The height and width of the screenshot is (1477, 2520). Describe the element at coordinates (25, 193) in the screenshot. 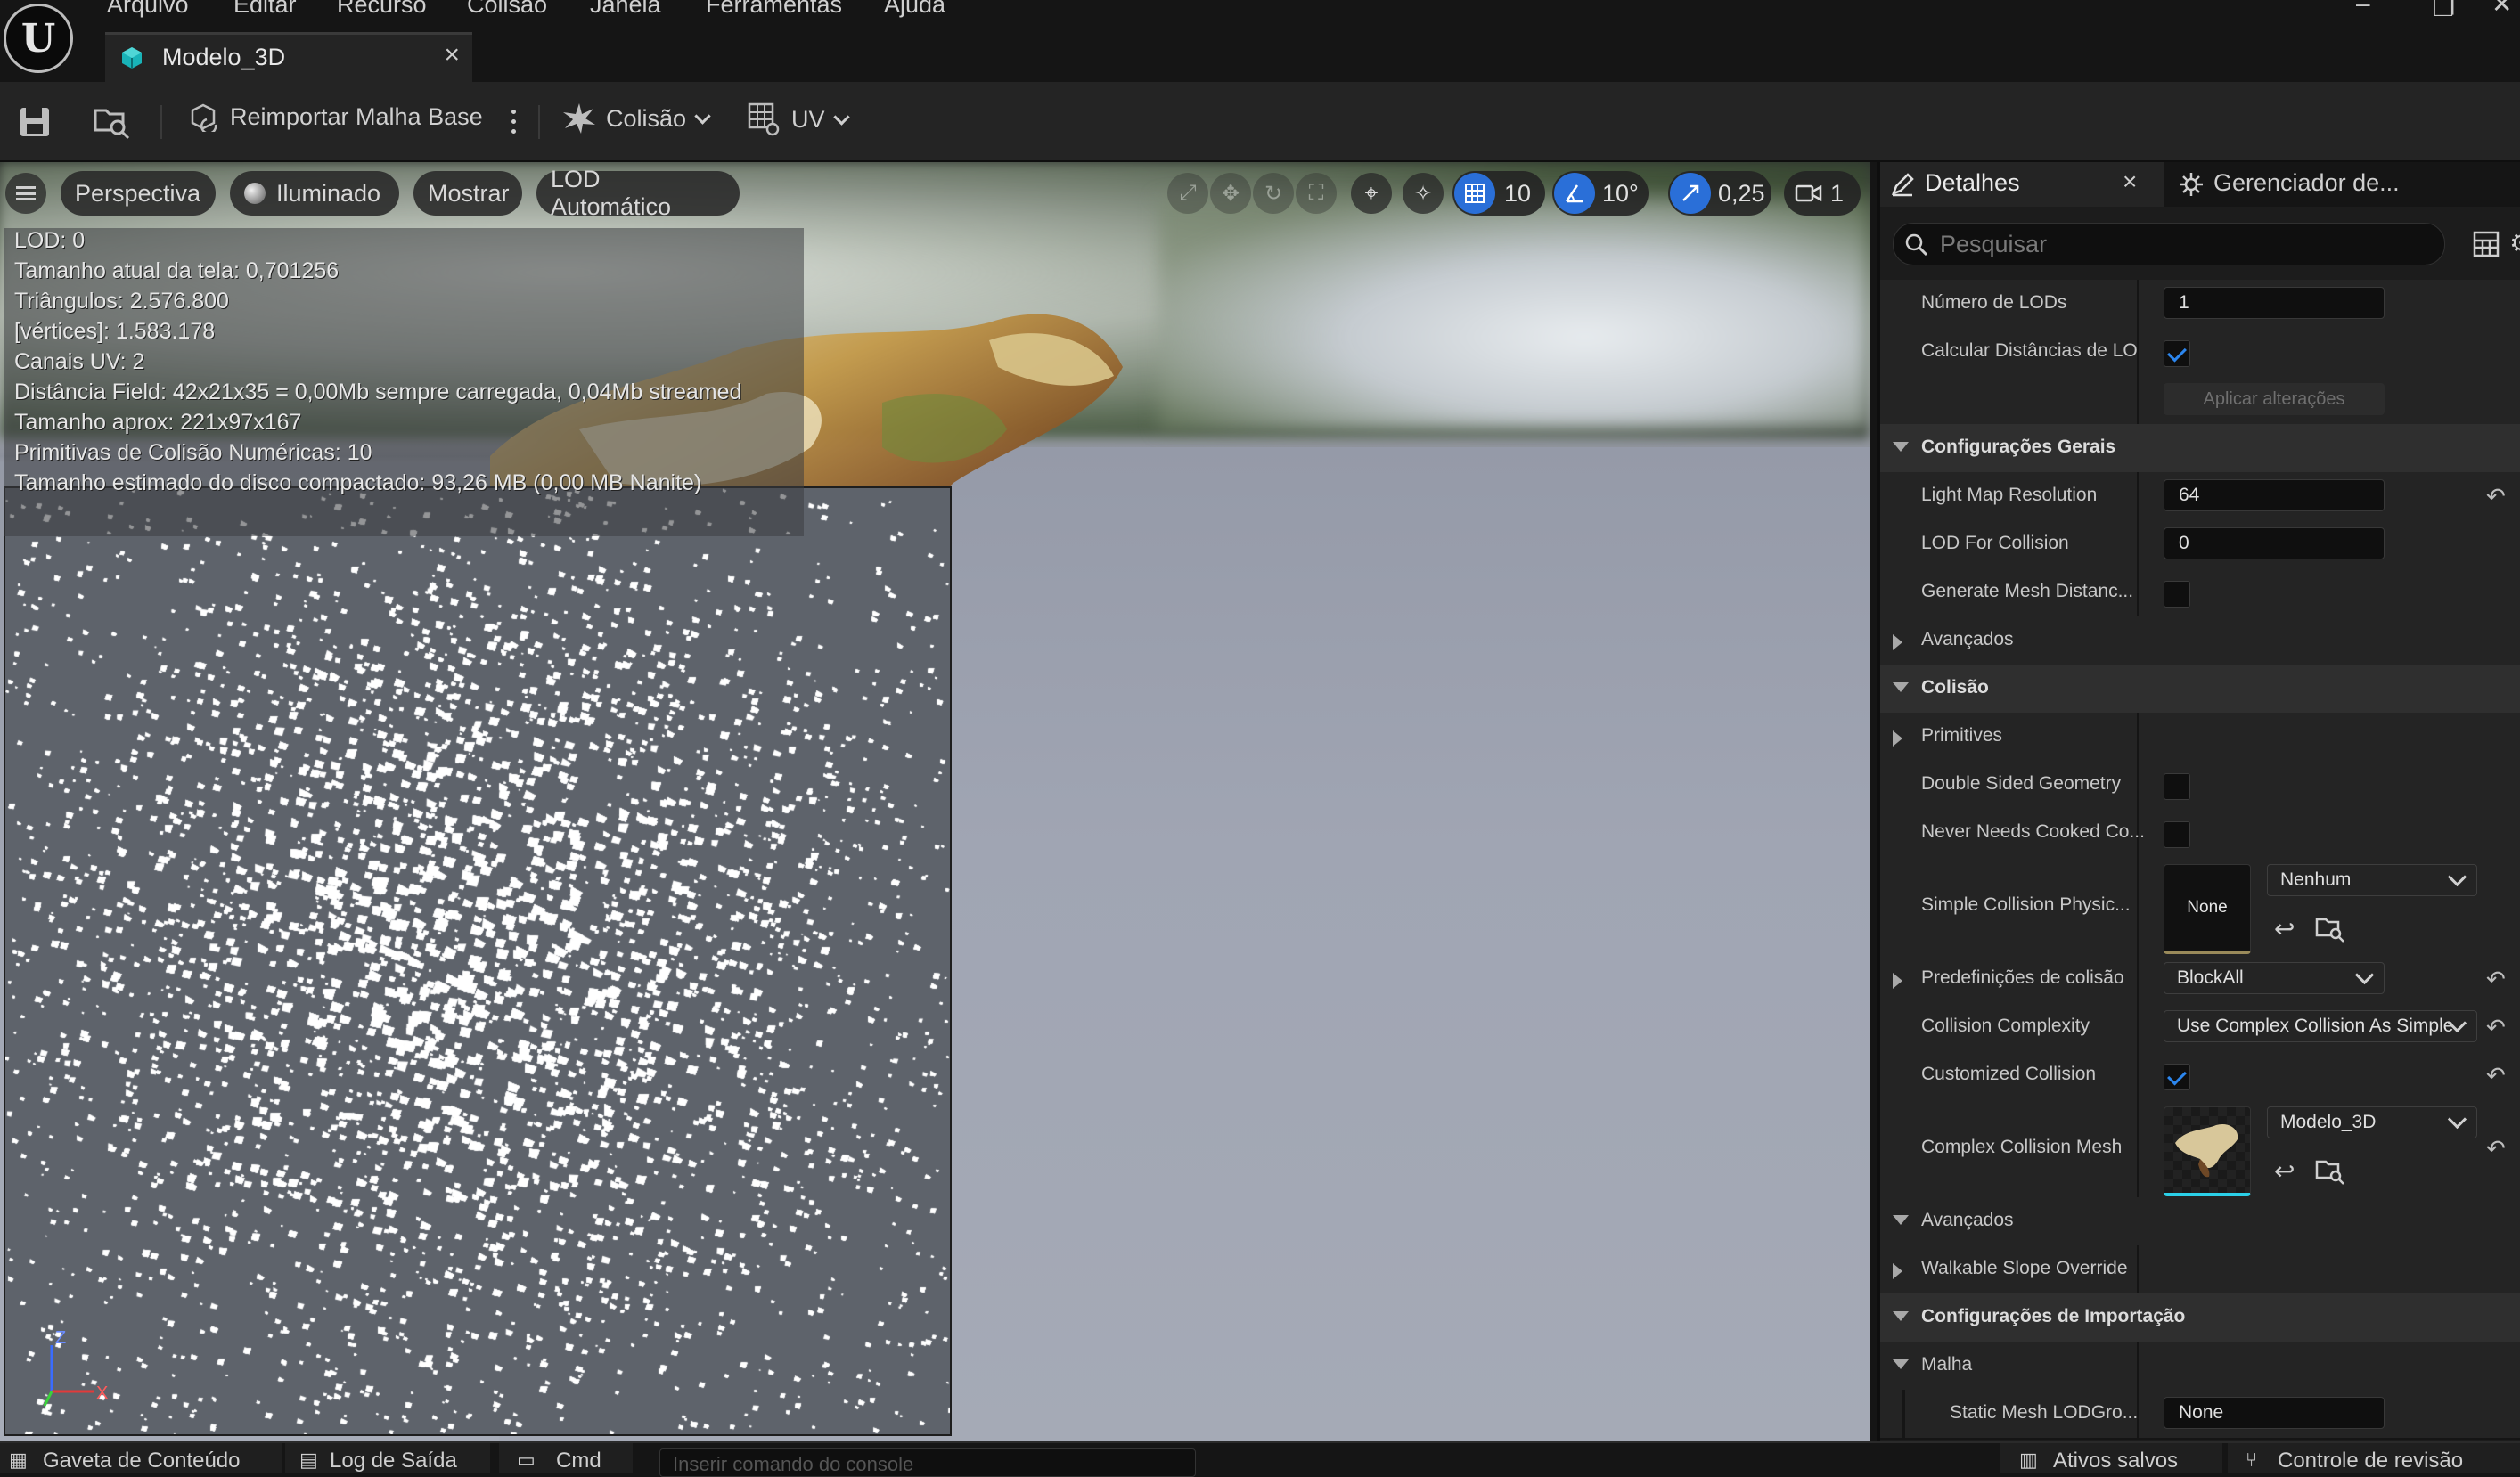

I see `viewport-options-icon` at that location.